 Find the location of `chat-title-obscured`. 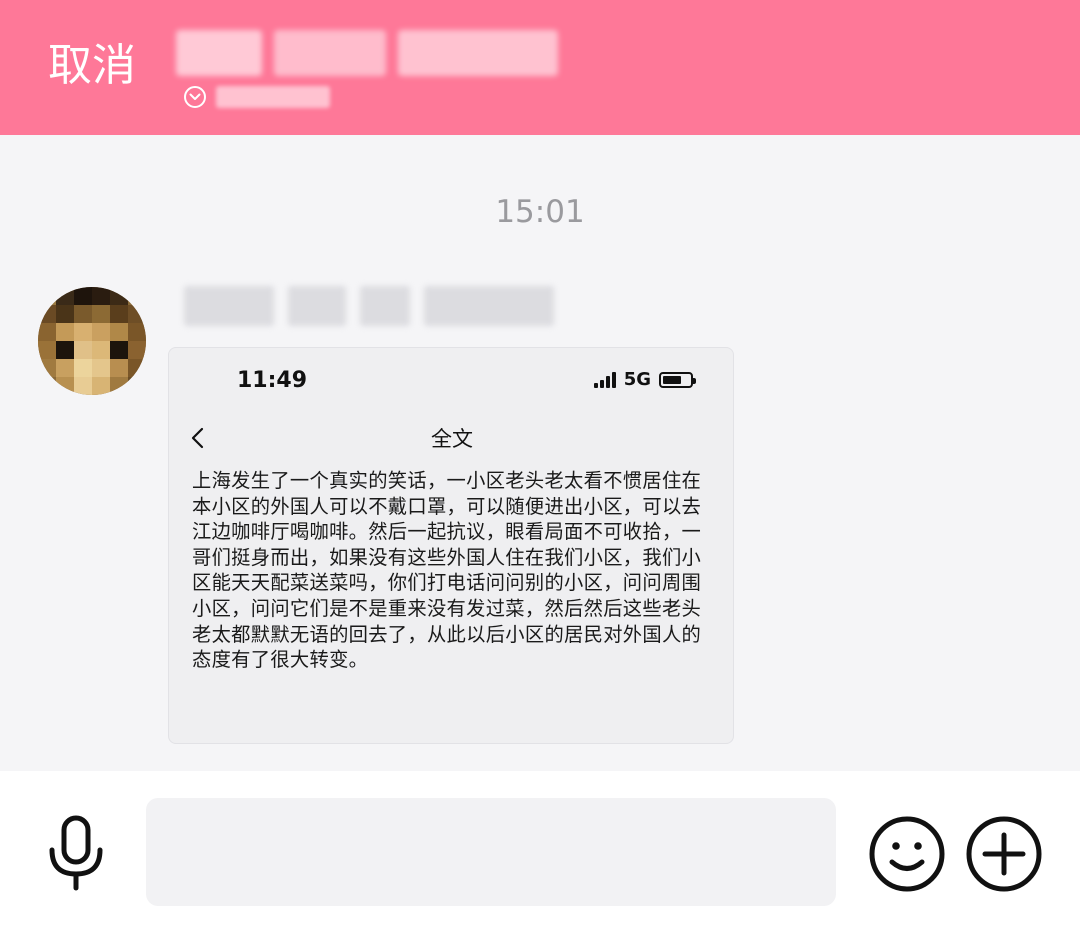

chat-title-obscured is located at coordinates (367, 53).